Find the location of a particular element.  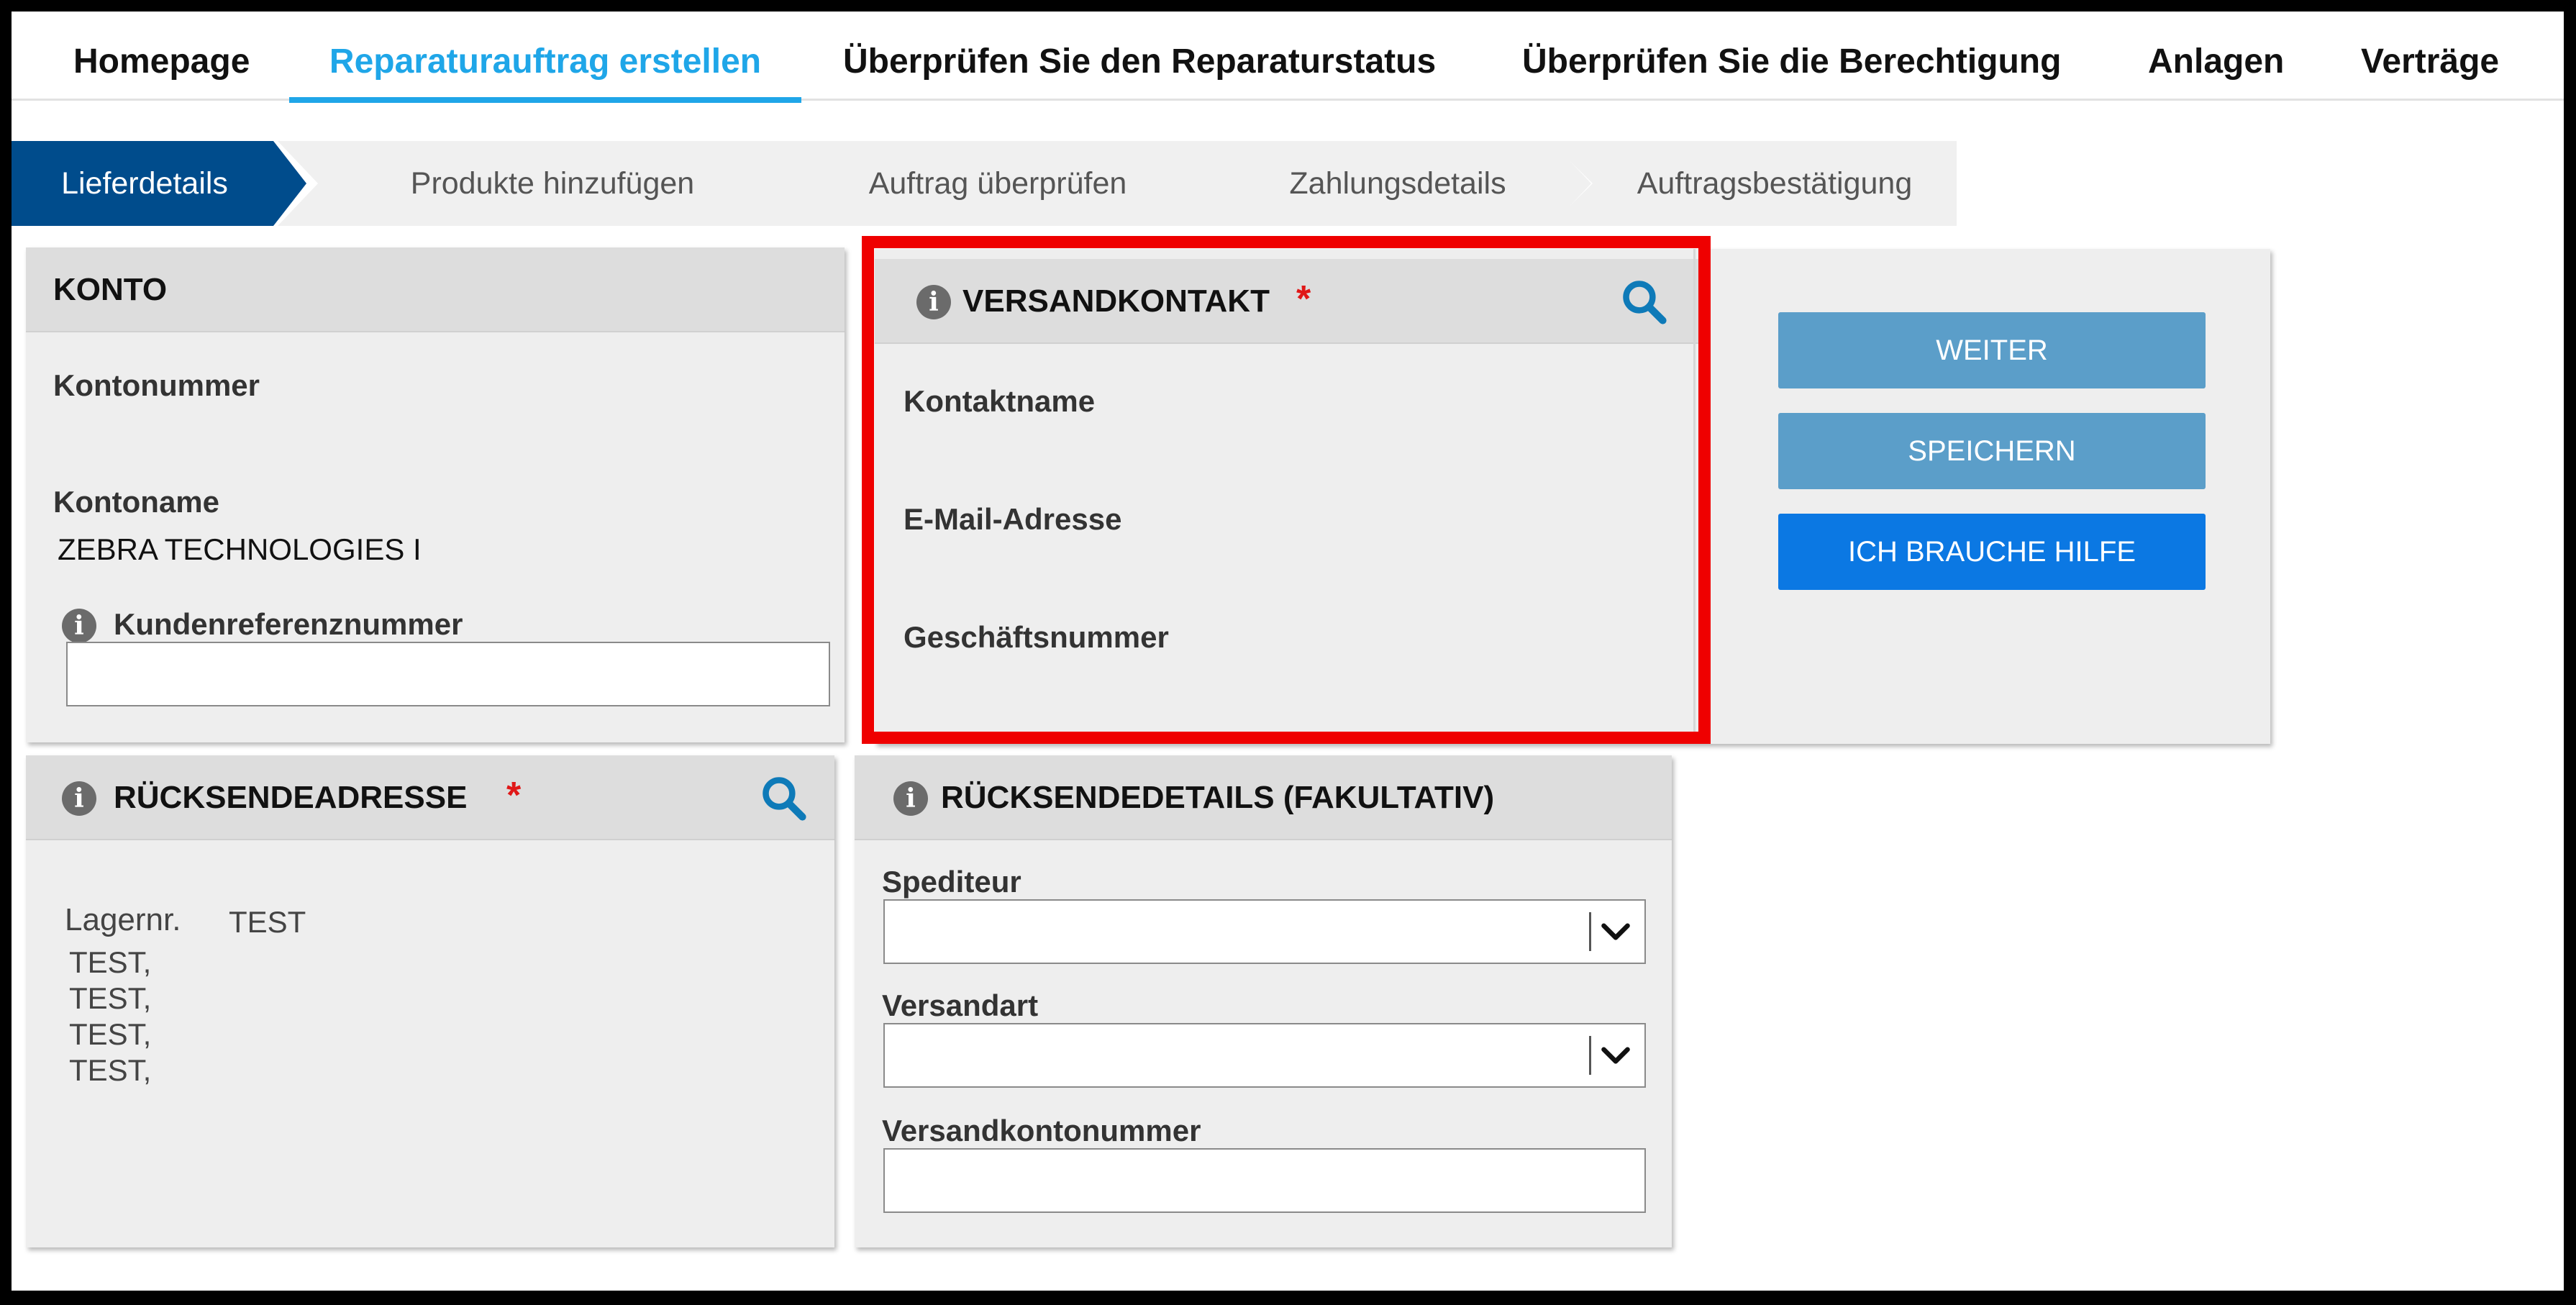

account-panel-title: KONTO is located at coordinates (111, 289).